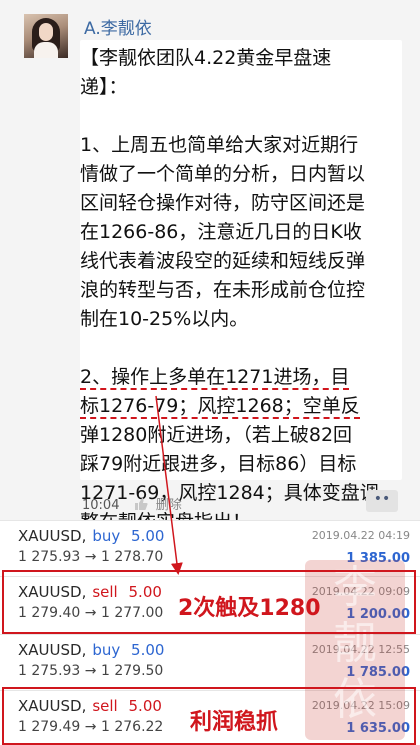 The width and height of the screenshot is (420, 745). What do you see at coordinates (234, 722) in the screenshot?
I see `annotation-profit-locked: 利润稳抓` at bounding box center [234, 722].